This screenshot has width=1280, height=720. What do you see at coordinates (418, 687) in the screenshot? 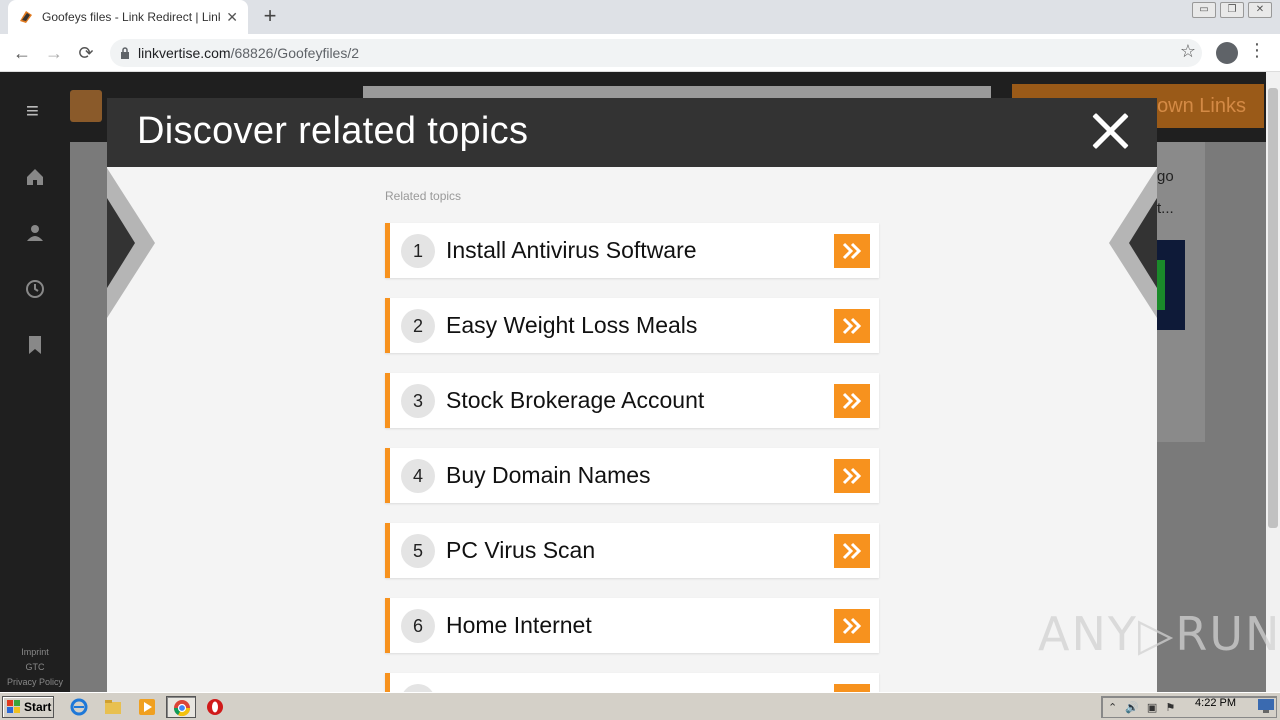
I see `topic-number` at bounding box center [418, 687].